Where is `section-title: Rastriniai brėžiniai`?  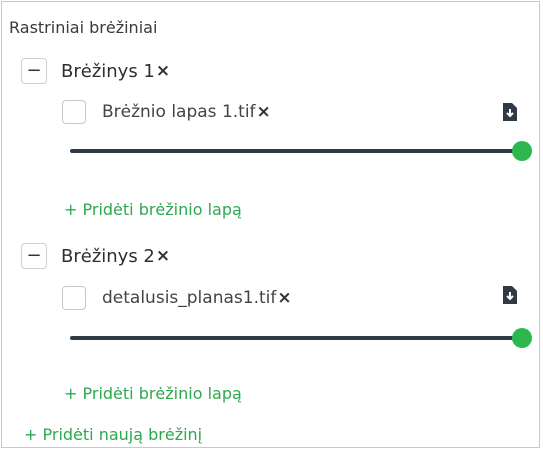 section-title: Rastriniai brėžiniai is located at coordinates (83, 27).